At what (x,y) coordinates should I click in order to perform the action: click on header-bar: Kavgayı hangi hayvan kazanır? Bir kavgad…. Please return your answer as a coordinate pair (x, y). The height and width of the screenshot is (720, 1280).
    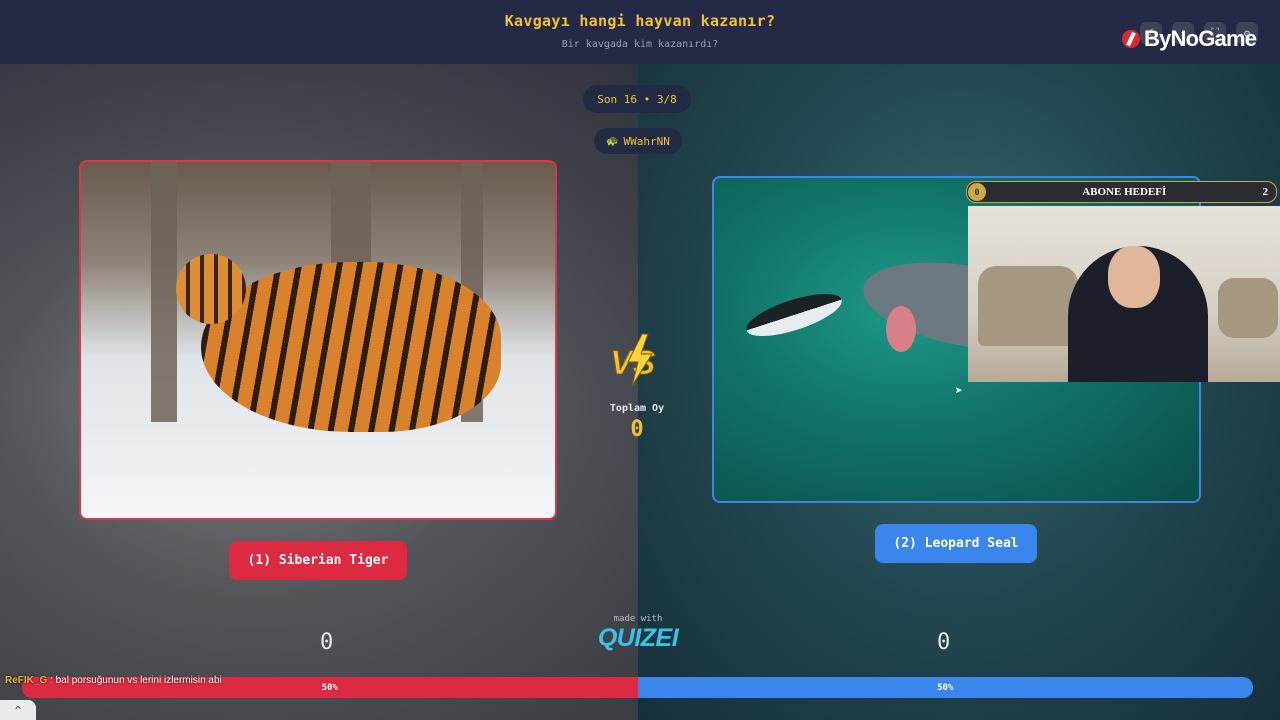
    Looking at the image, I should click on (640, 32).